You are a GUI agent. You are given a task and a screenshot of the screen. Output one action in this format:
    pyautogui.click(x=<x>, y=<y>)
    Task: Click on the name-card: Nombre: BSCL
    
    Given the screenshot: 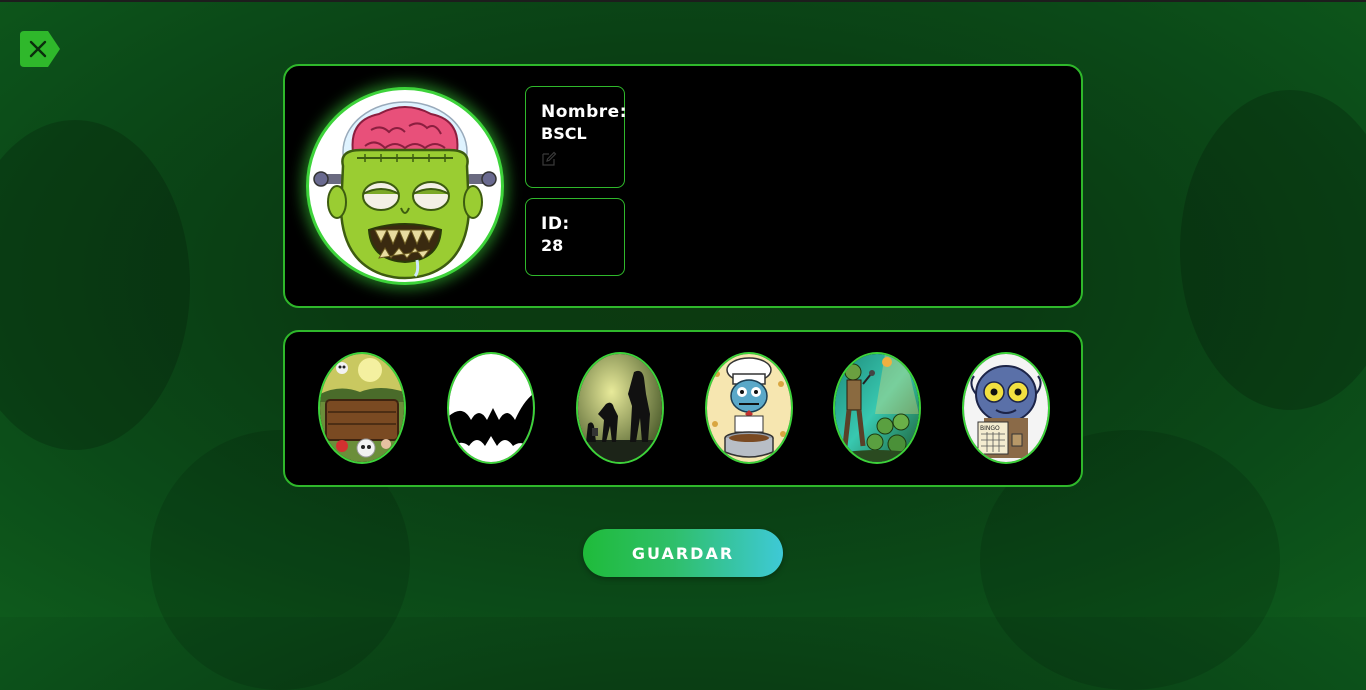 What is the action you would take?
    pyautogui.click(x=576, y=137)
    